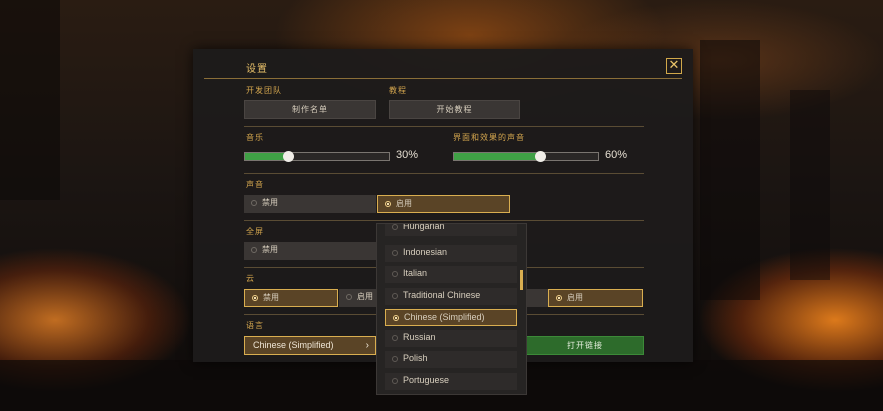 This screenshot has height=411, width=883. I want to click on language-option: Hungarian, so click(451, 230).